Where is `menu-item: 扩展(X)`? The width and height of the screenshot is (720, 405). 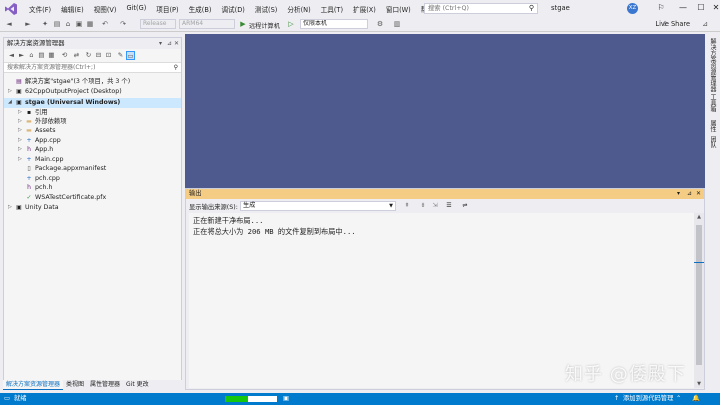 menu-item: 扩展(X) is located at coordinates (364, 9).